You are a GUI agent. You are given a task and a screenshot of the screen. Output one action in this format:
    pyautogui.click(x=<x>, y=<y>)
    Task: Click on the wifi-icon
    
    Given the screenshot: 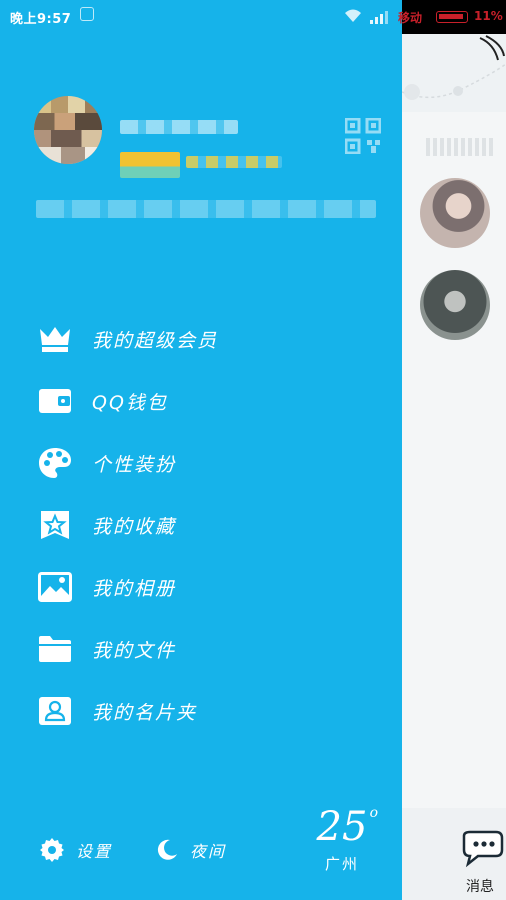 What is the action you would take?
    pyautogui.click(x=353, y=15)
    